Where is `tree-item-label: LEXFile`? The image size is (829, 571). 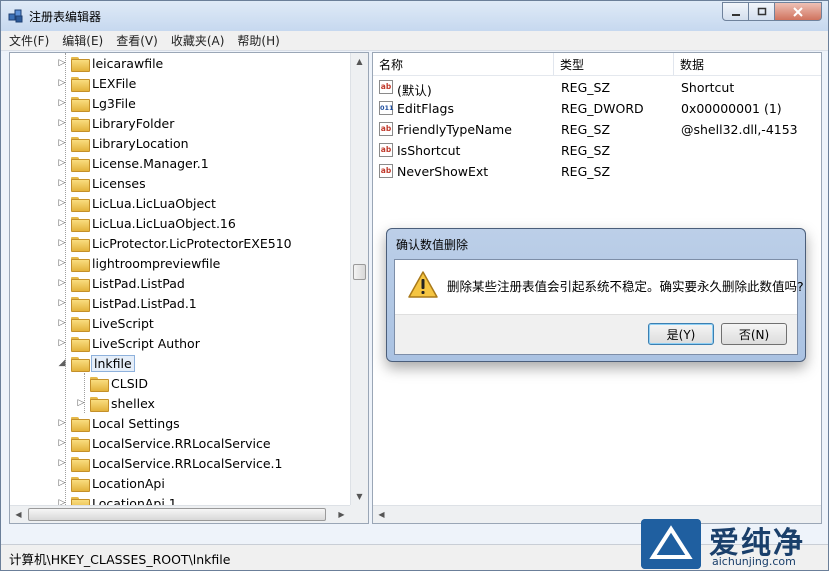
tree-item-label: LEXFile is located at coordinates (114, 83).